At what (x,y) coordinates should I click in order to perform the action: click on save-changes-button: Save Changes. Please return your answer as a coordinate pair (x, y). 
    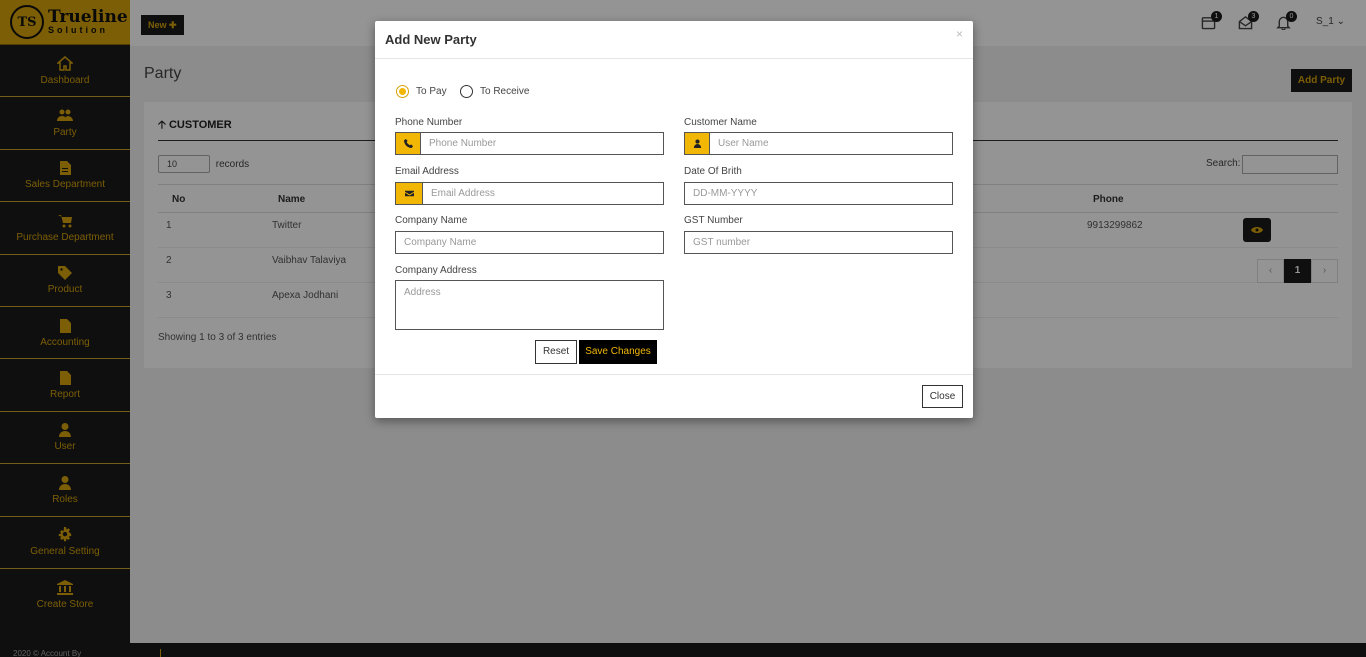
    Looking at the image, I should click on (618, 352).